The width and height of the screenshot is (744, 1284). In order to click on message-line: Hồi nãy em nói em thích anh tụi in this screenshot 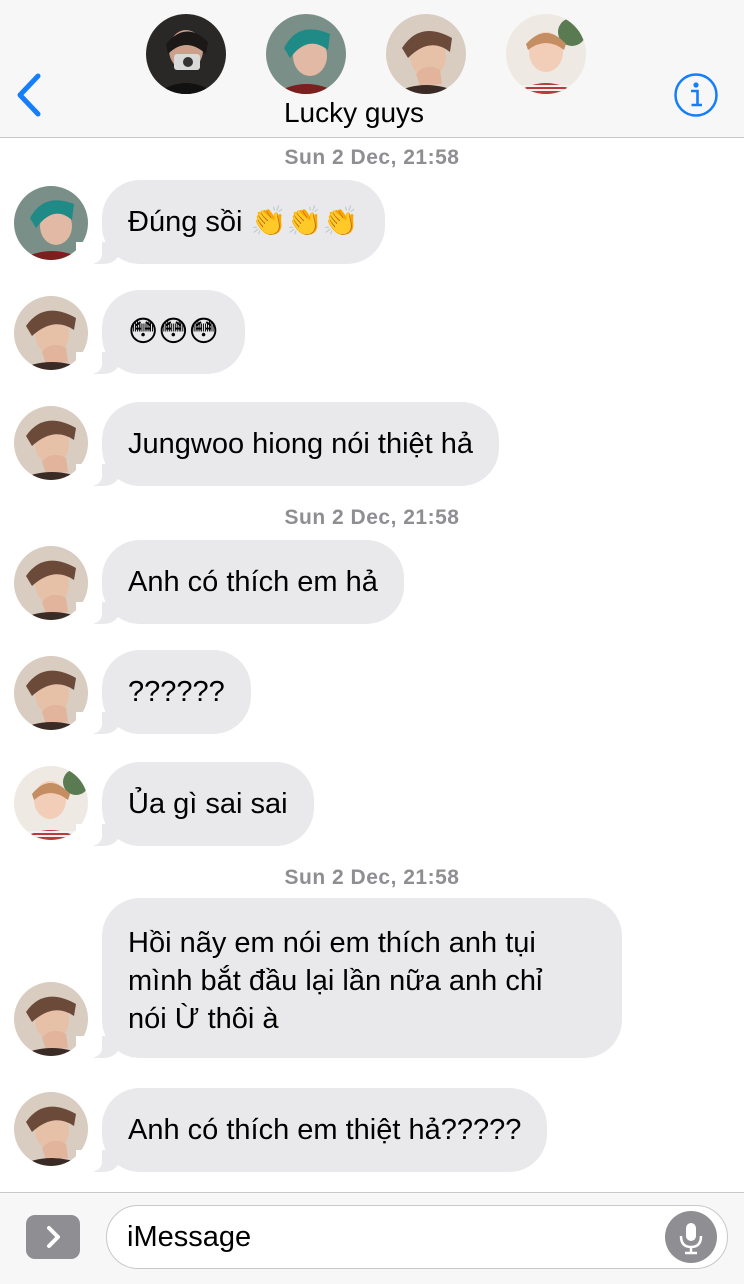, I will do `click(332, 943)`.